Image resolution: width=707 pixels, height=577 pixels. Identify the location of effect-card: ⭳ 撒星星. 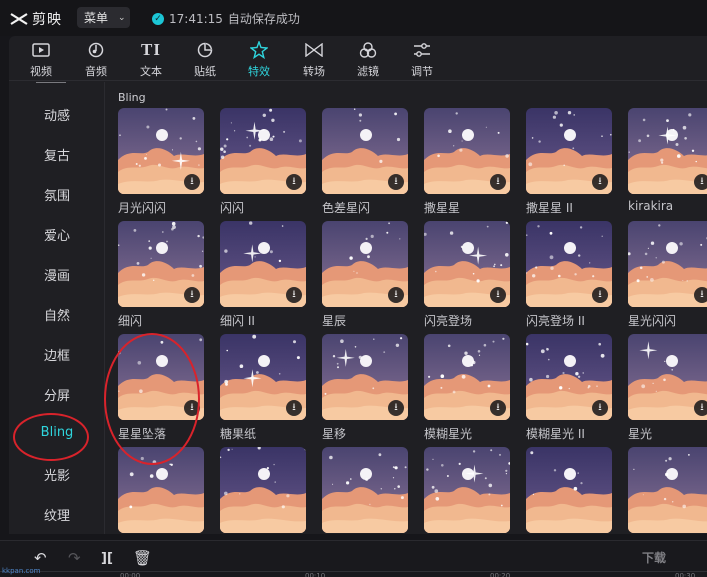
(467, 162).